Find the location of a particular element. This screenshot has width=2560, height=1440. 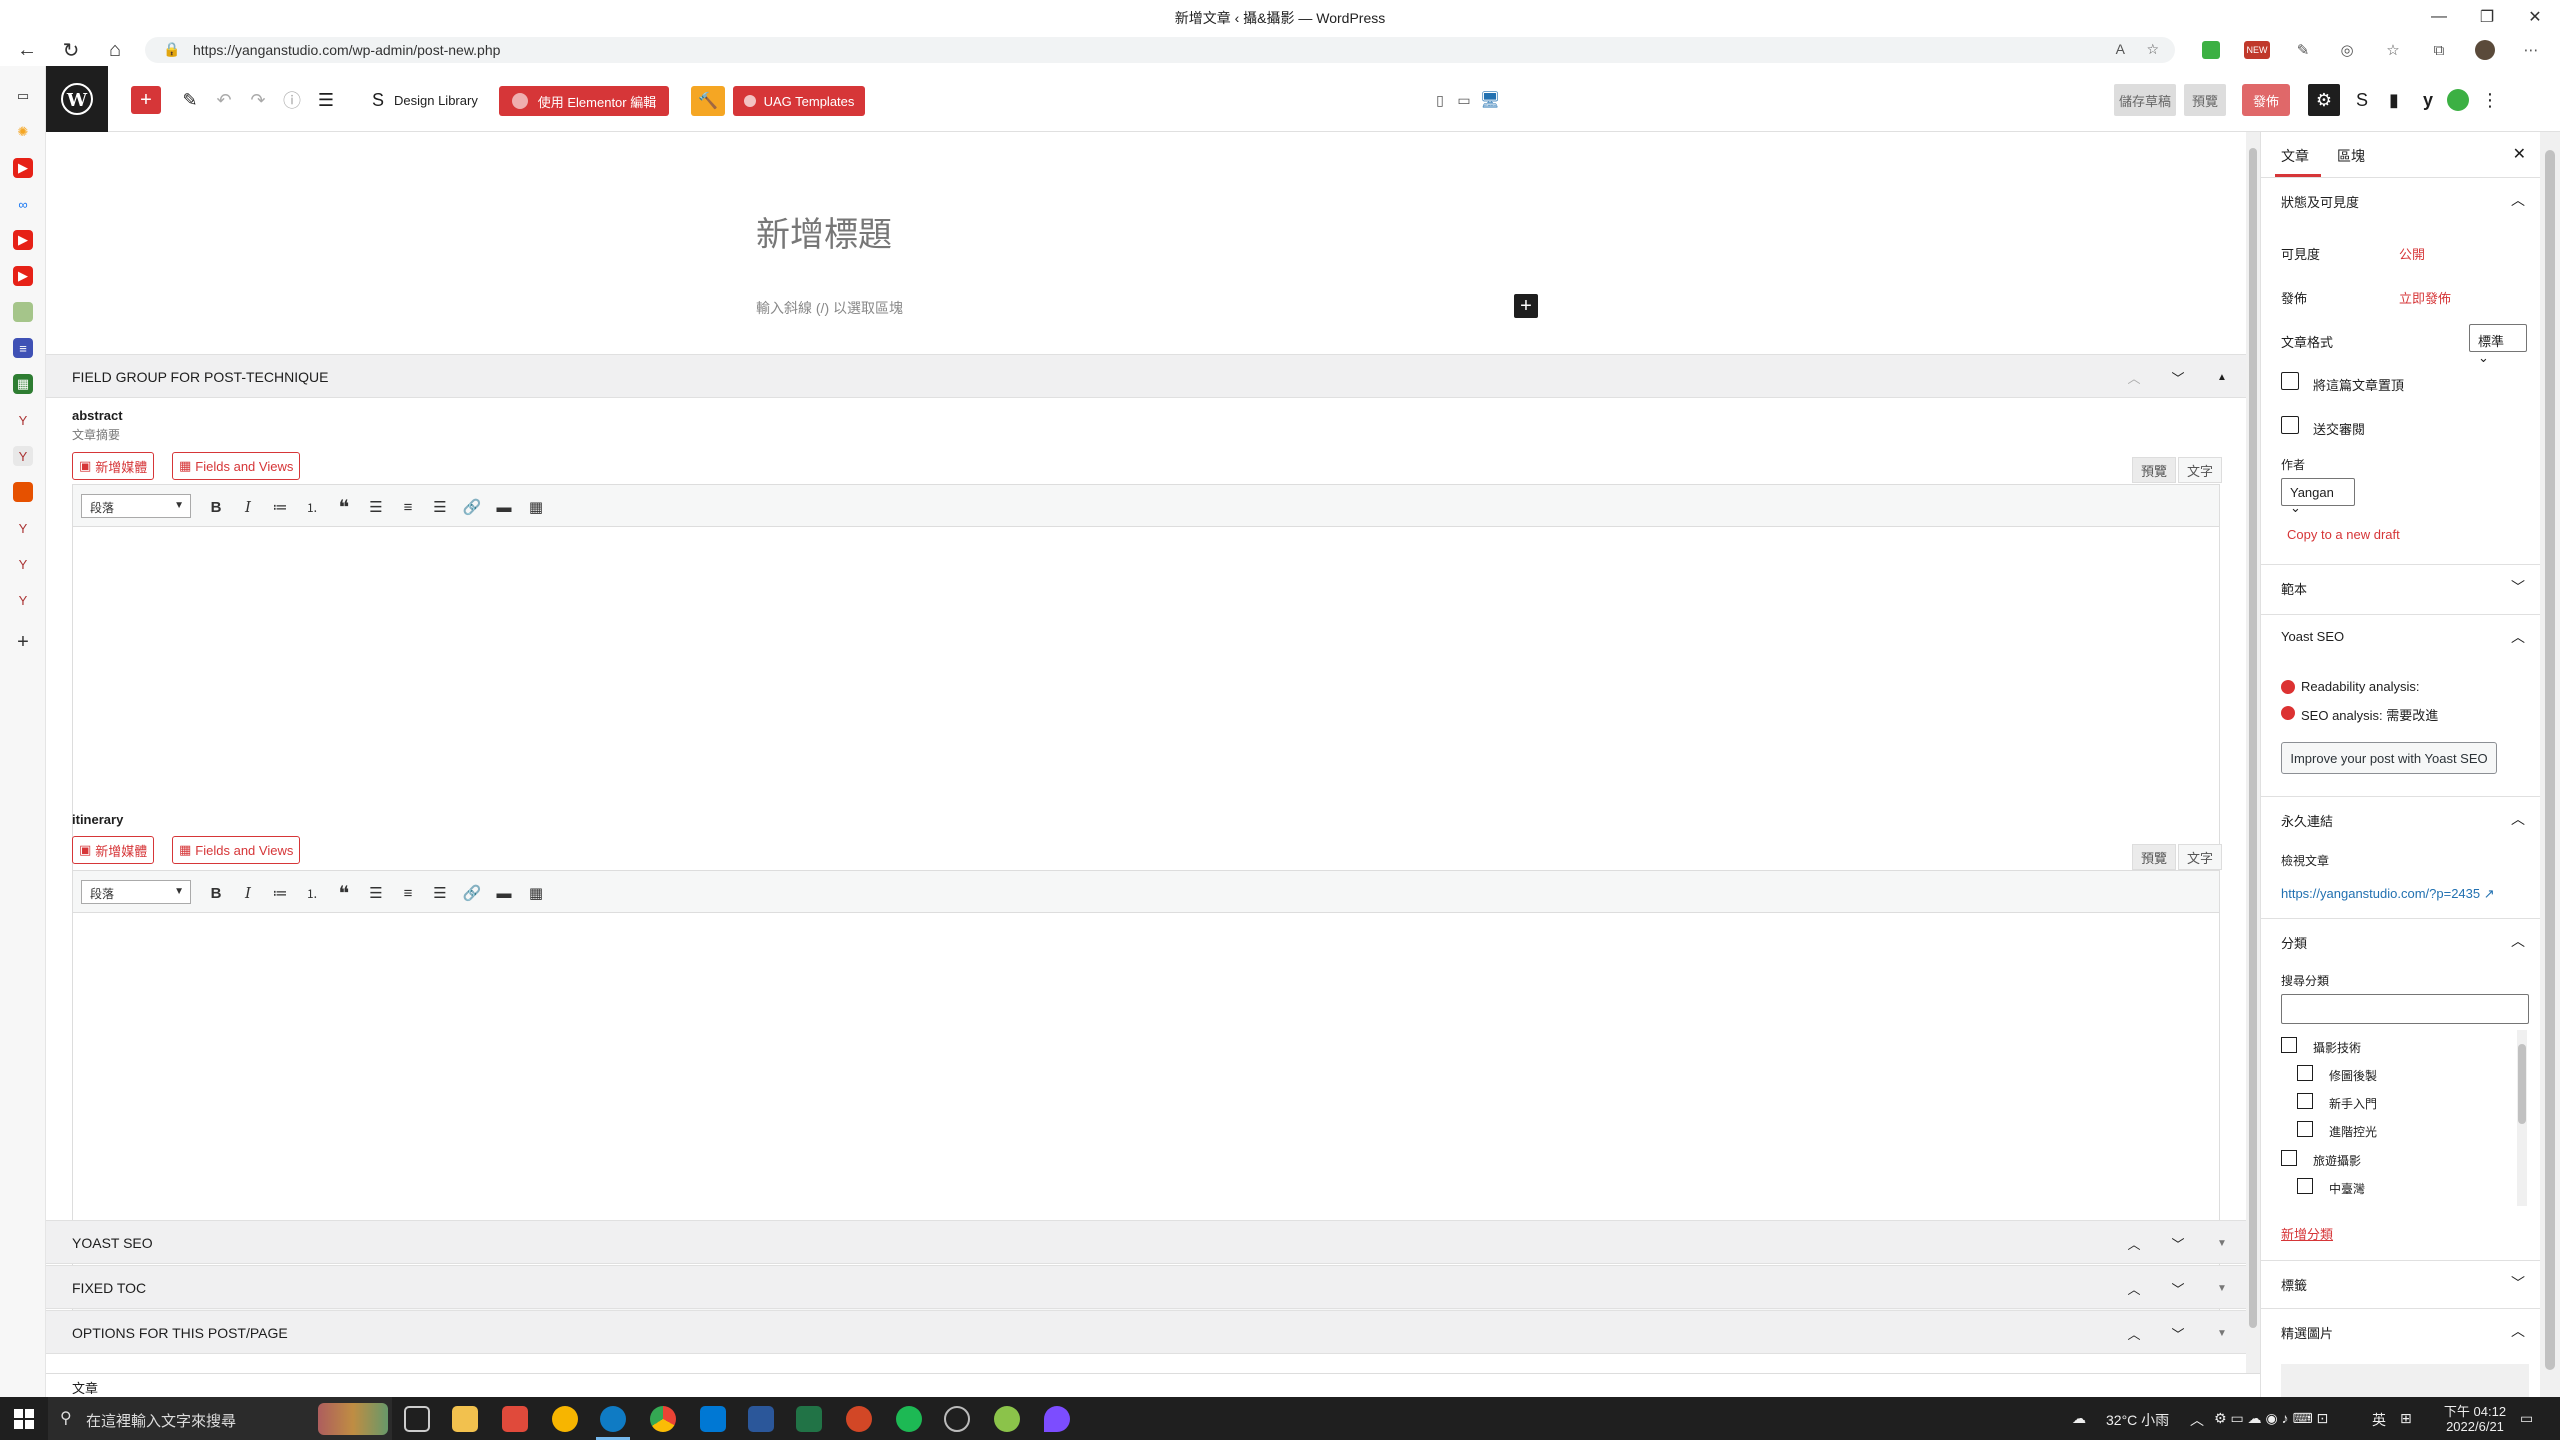

panel-status-visibility: 狀態及可見度 ︿ is located at coordinates (2400, 199).